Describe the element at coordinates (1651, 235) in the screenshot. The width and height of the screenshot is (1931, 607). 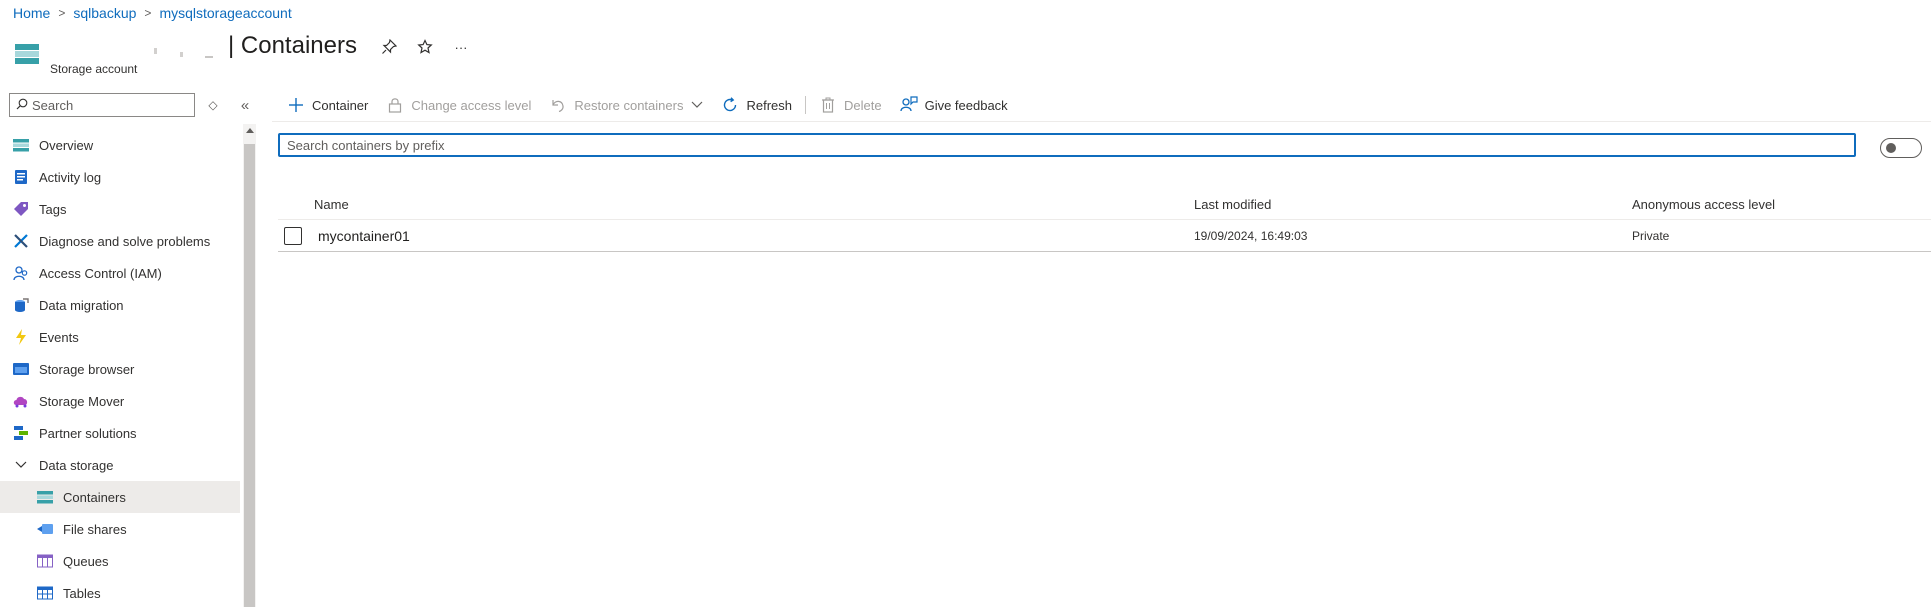
I see `access-level-cell: Private` at that location.